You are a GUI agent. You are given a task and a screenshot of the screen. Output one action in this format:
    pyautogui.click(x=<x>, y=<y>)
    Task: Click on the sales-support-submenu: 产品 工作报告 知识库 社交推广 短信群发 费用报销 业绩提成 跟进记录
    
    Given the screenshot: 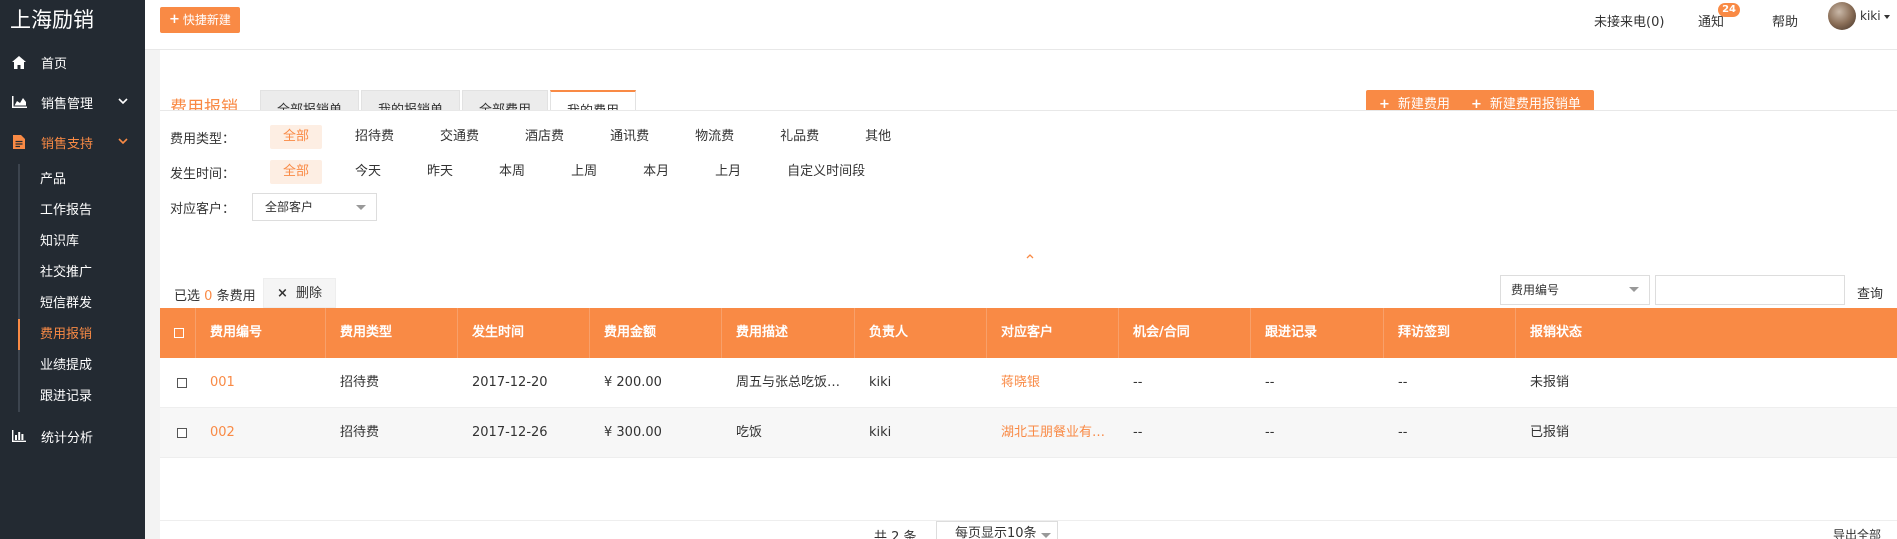 What is the action you would take?
    pyautogui.click(x=72, y=289)
    